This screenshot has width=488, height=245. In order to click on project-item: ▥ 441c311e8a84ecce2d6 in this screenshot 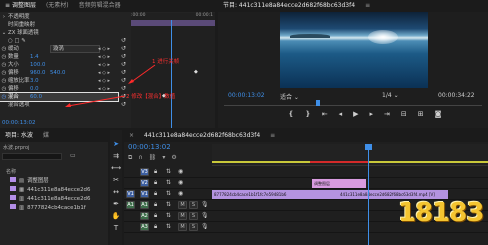, I will do `click(54, 199)`.